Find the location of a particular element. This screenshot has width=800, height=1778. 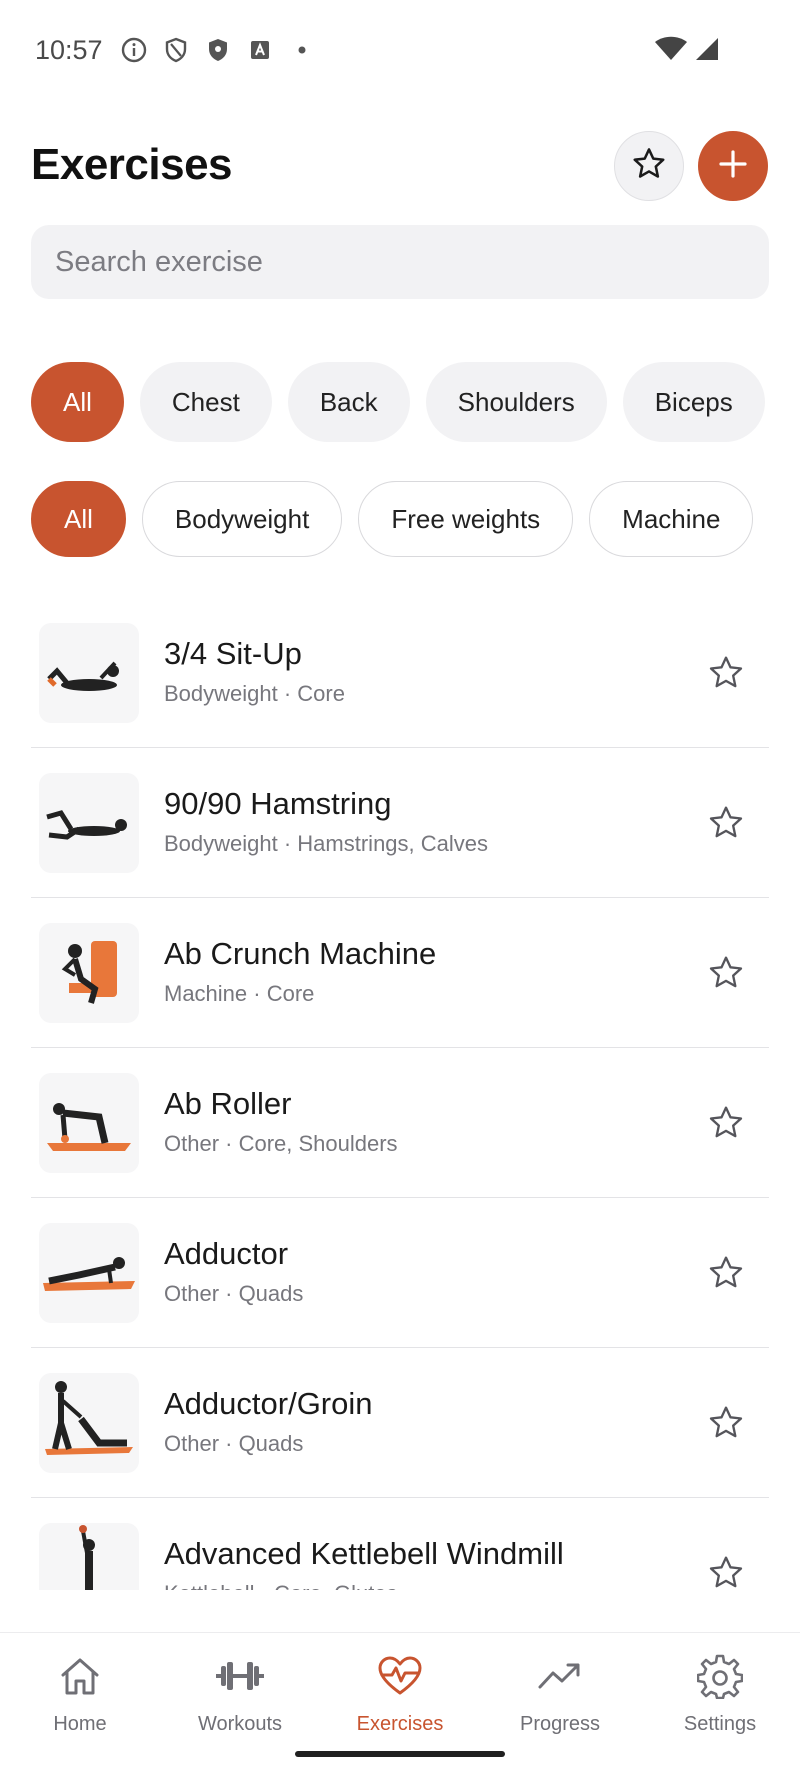

star-outline-icon is located at coordinates (649, 166).